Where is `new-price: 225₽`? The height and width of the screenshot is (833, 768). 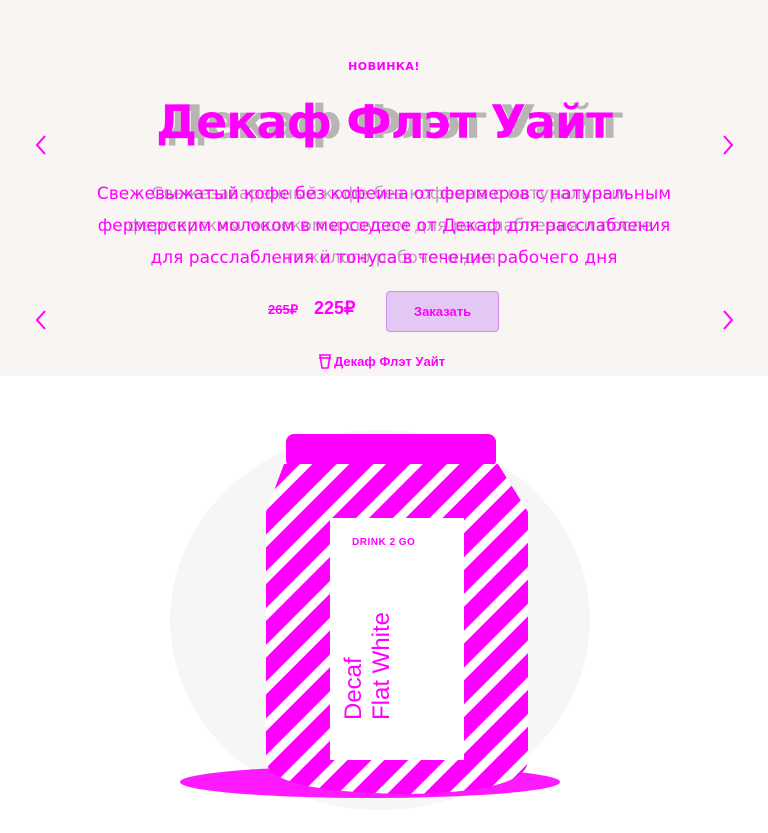 new-price: 225₽ is located at coordinates (335, 308).